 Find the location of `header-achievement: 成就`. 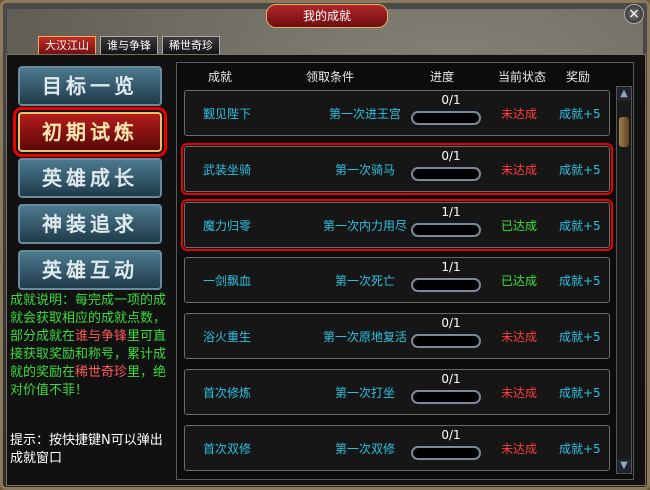

header-achievement: 成就 is located at coordinates (220, 77).